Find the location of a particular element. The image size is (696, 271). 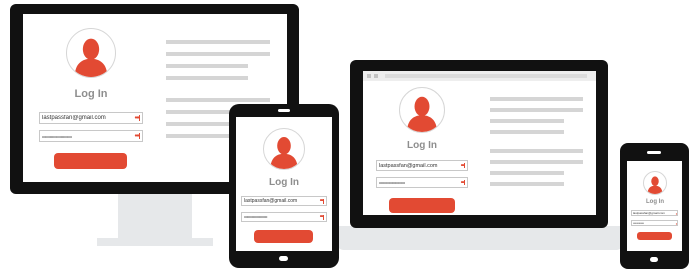

phone-home-button is located at coordinates (654, 259).